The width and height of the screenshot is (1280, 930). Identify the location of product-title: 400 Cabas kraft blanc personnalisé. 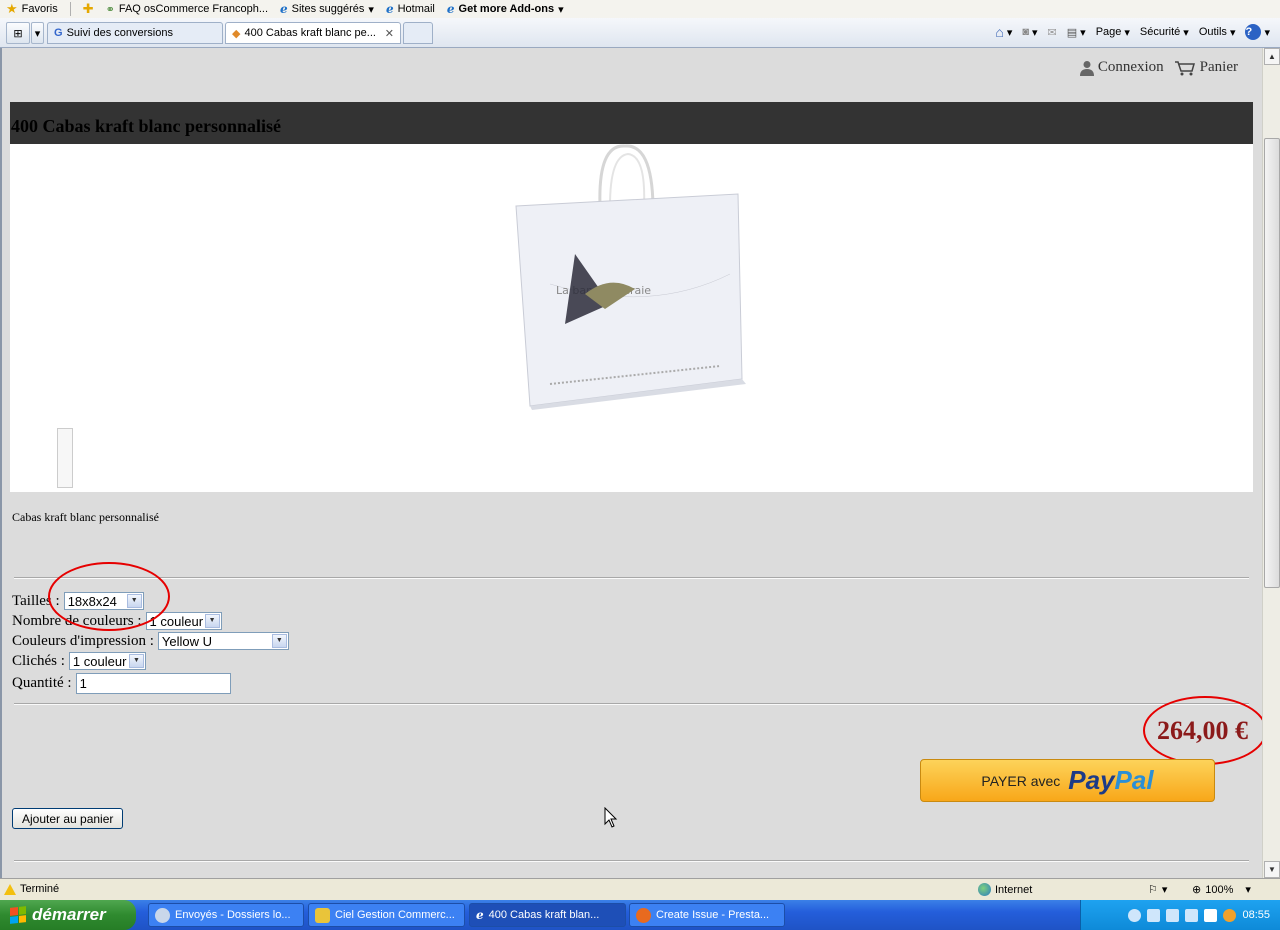
(146, 126).